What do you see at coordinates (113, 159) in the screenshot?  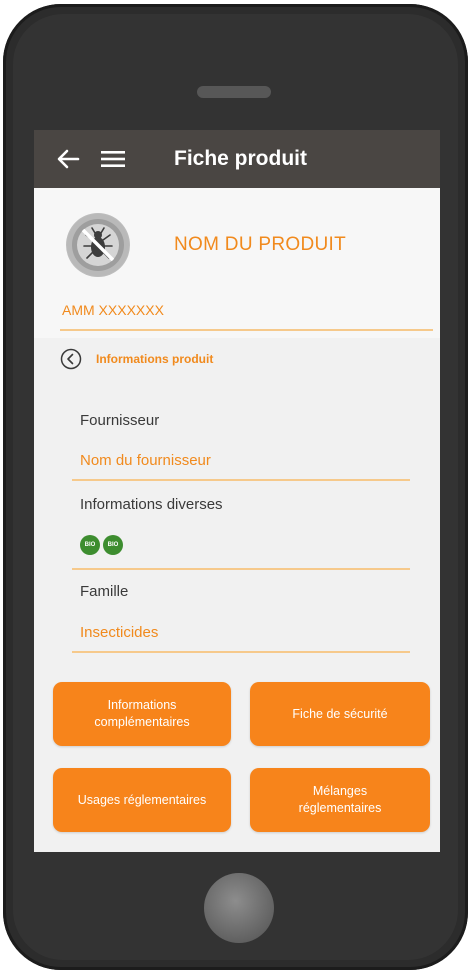 I see `hamburger-menu-icon` at bounding box center [113, 159].